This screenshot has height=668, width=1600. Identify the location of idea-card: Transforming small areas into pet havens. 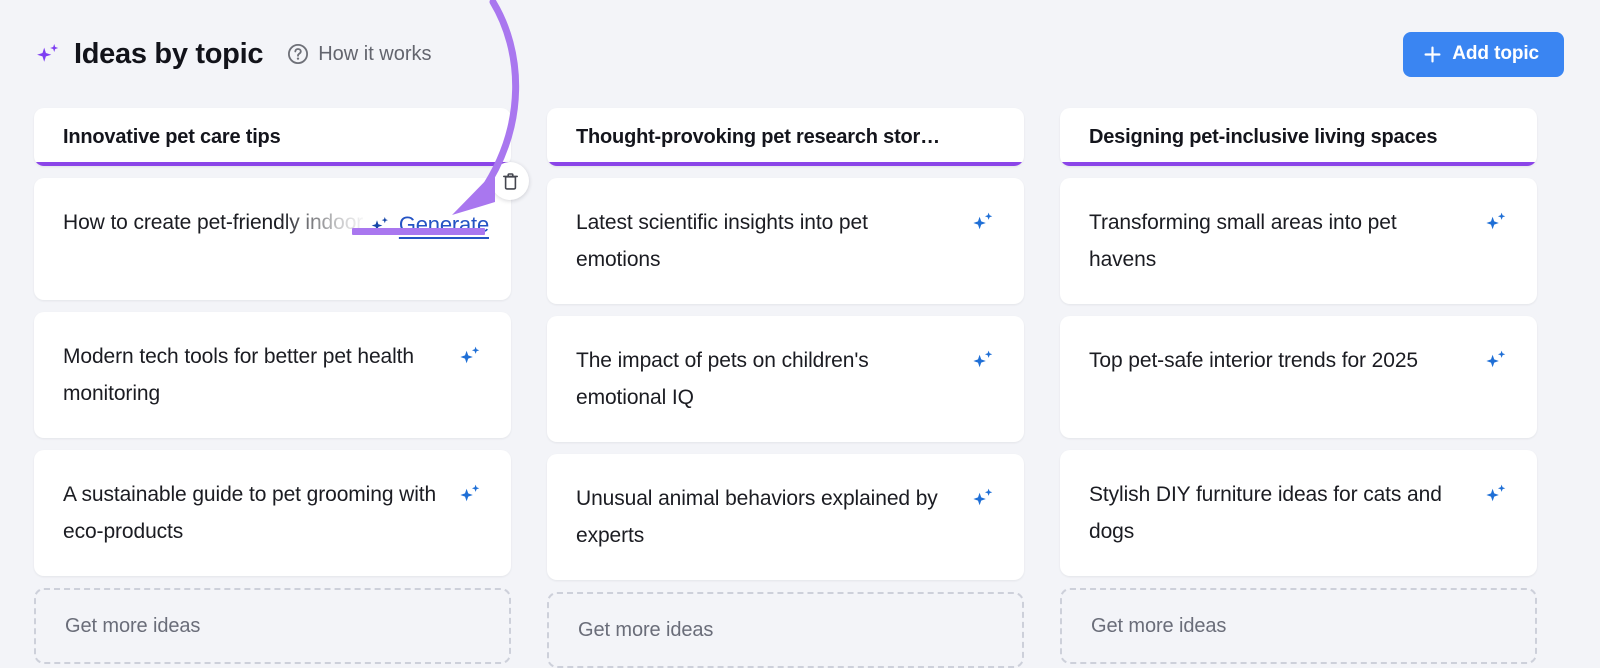
(1298, 241).